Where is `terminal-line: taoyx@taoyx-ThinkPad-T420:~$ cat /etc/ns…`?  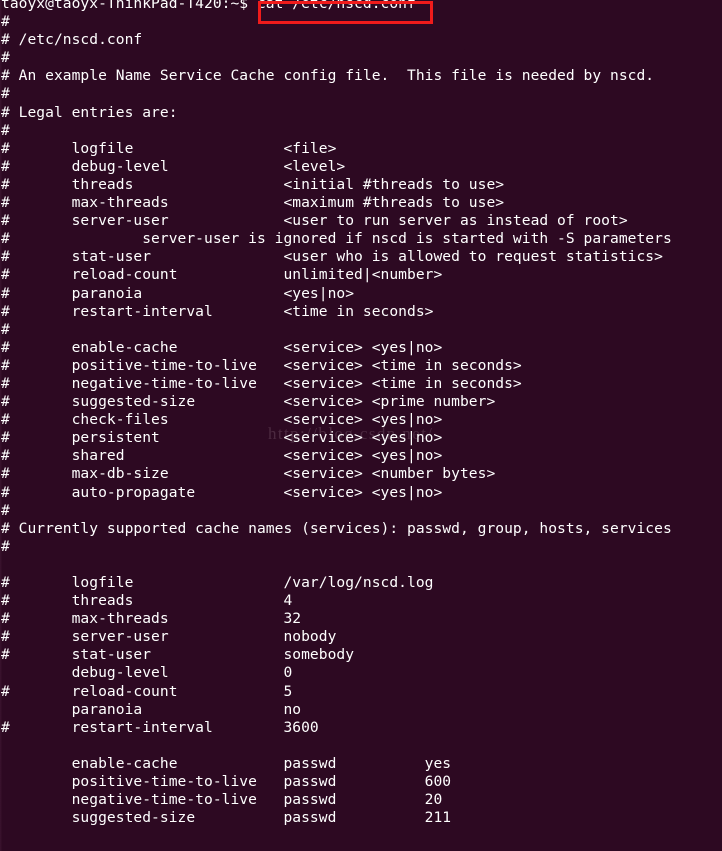 terminal-line: taoyx@taoyx-ThinkPad-T420:~$ cat /etc/ns… is located at coordinates (208, 6).